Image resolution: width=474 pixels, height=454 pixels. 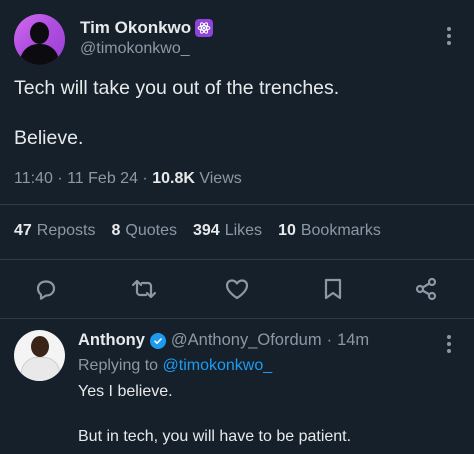 I want to click on reply-header: Anthony @Anthony_Ofordum · 14m, so click(x=224, y=340).